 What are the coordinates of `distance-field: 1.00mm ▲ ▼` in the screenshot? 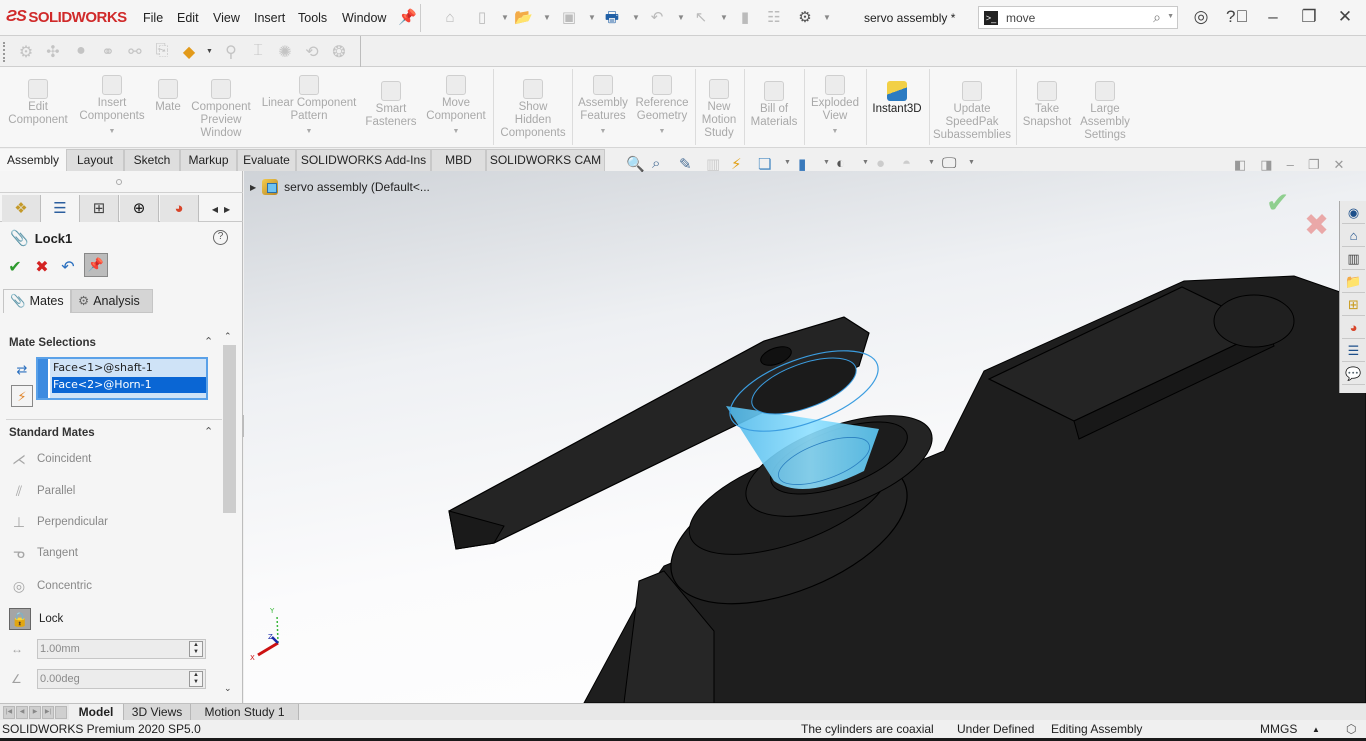 It's located at (121, 649).